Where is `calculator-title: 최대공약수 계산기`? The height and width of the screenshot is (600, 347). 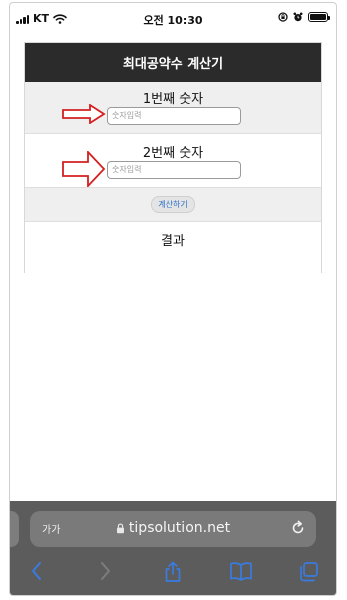 calculator-title: 최대공약수 계산기 is located at coordinates (173, 62).